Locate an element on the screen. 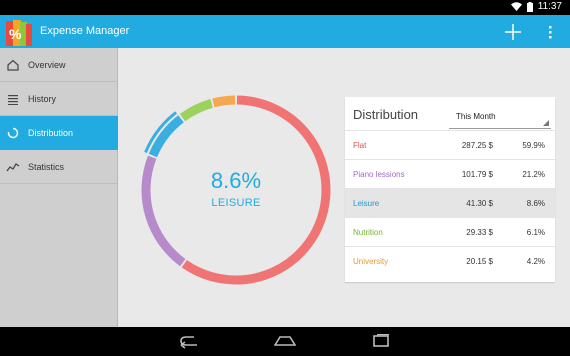 This screenshot has height=356, width=570. donut-segment-nutrition is located at coordinates (196, 110).